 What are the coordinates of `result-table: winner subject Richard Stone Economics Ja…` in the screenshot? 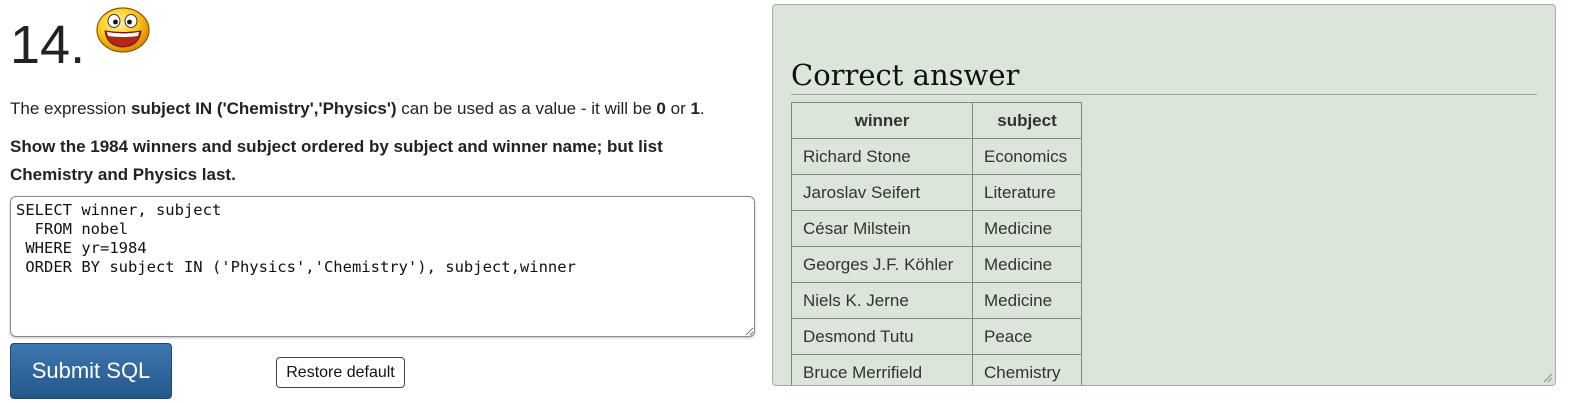 It's located at (936, 243).